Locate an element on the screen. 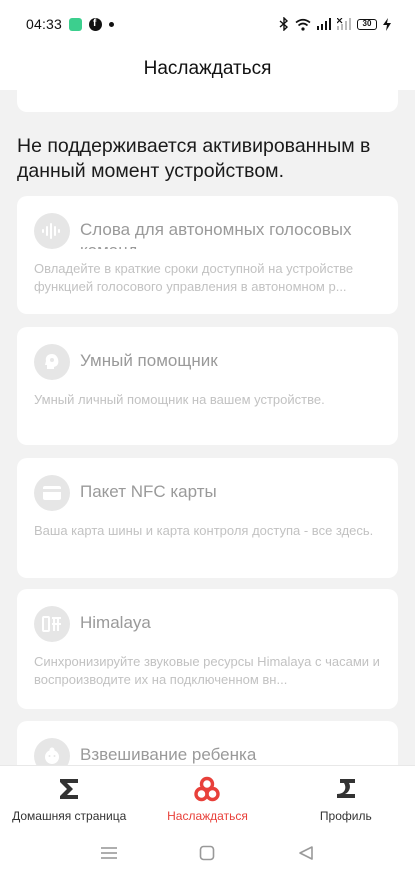 The height and width of the screenshot is (876, 415). home-sigma-icon is located at coordinates (69, 789).